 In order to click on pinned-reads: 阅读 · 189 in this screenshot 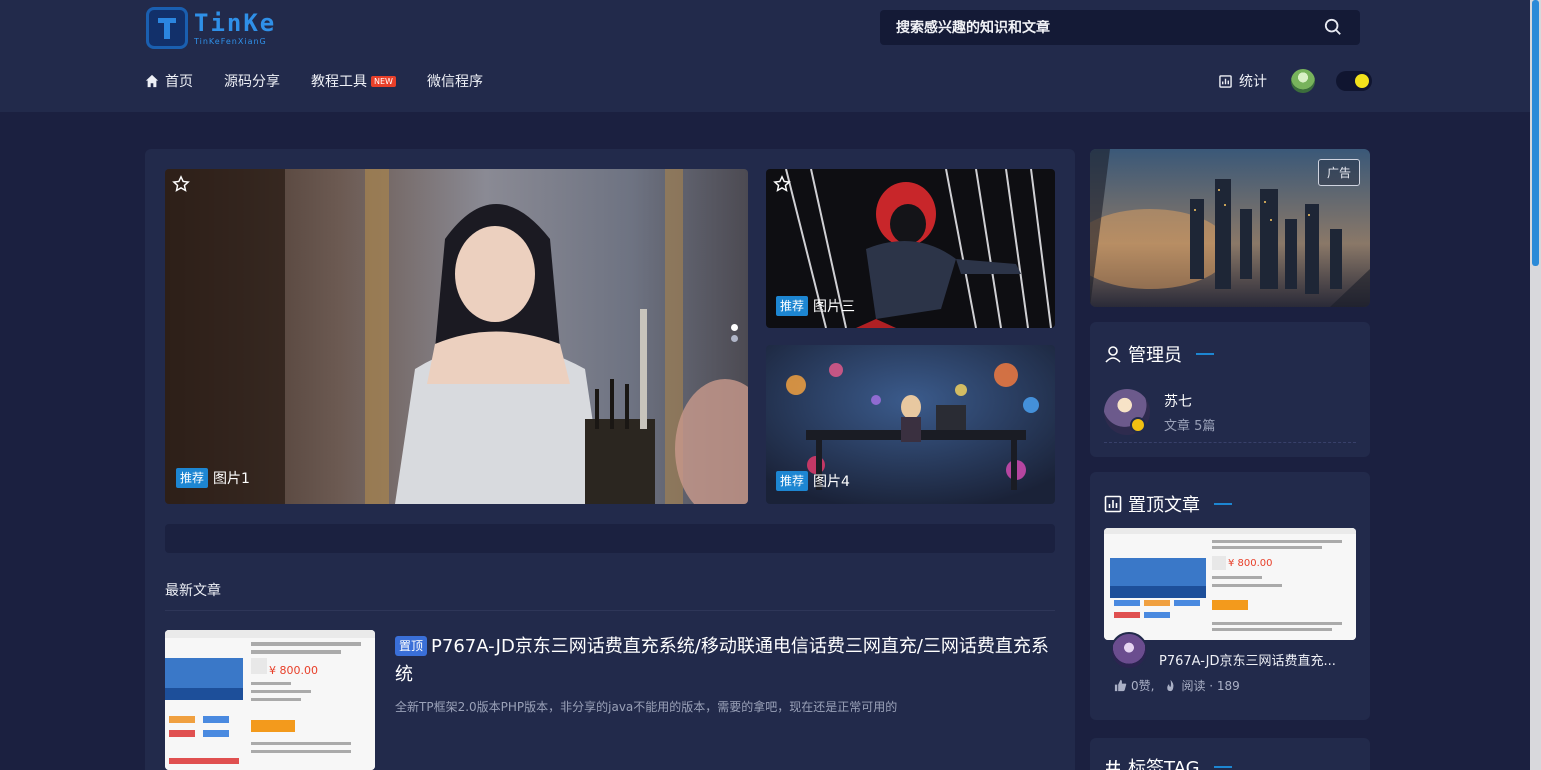, I will do `click(1210, 686)`.